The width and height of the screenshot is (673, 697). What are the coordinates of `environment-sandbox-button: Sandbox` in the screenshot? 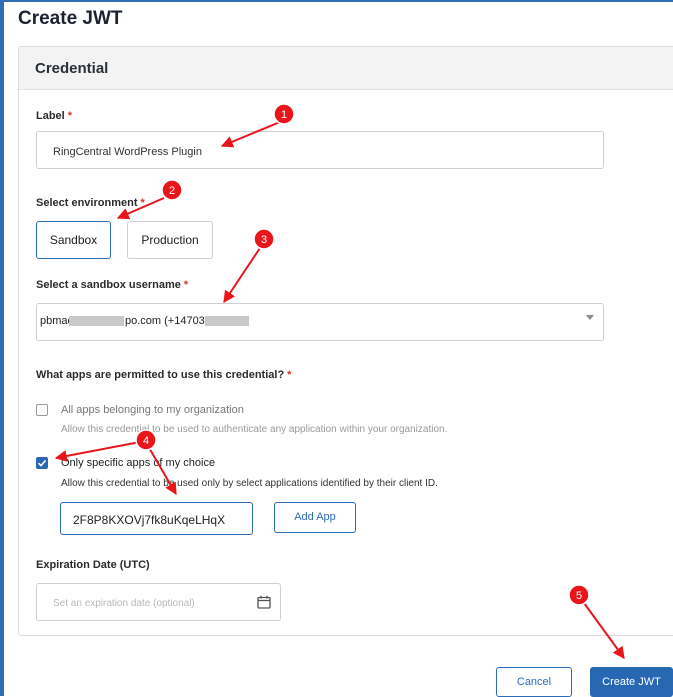 It's located at (73, 240).